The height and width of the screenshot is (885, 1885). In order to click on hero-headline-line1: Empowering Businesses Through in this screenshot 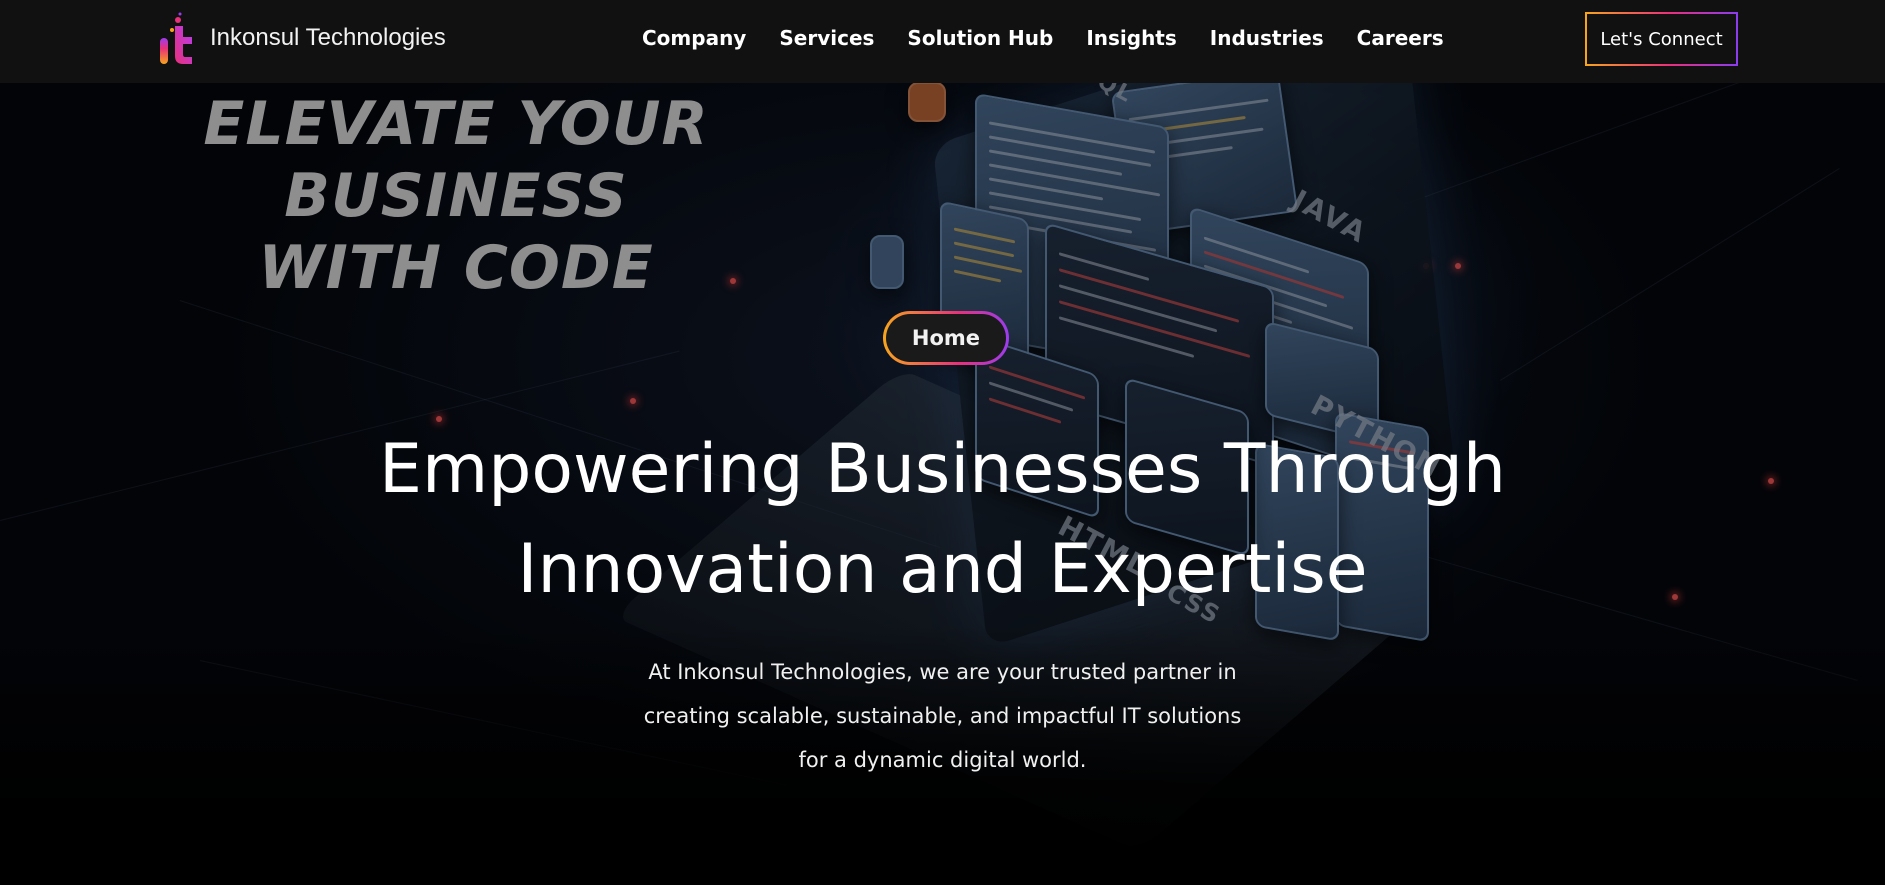, I will do `click(942, 469)`.